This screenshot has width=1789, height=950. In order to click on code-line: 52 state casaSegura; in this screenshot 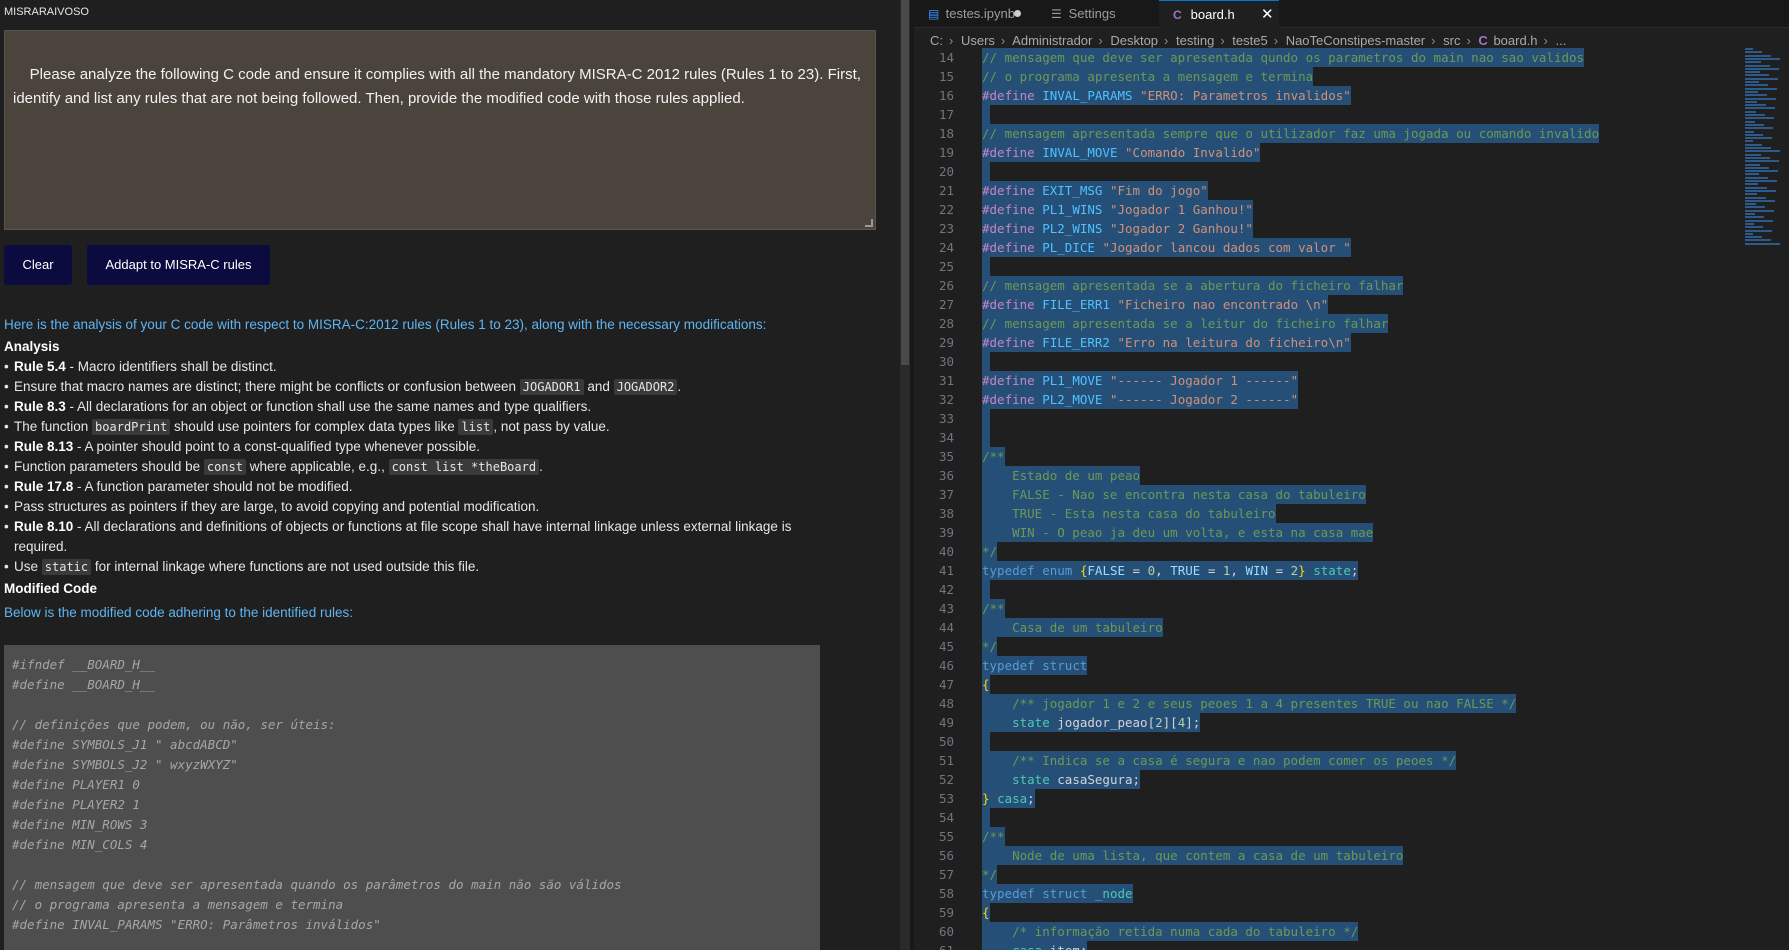, I will do `click(1336, 779)`.